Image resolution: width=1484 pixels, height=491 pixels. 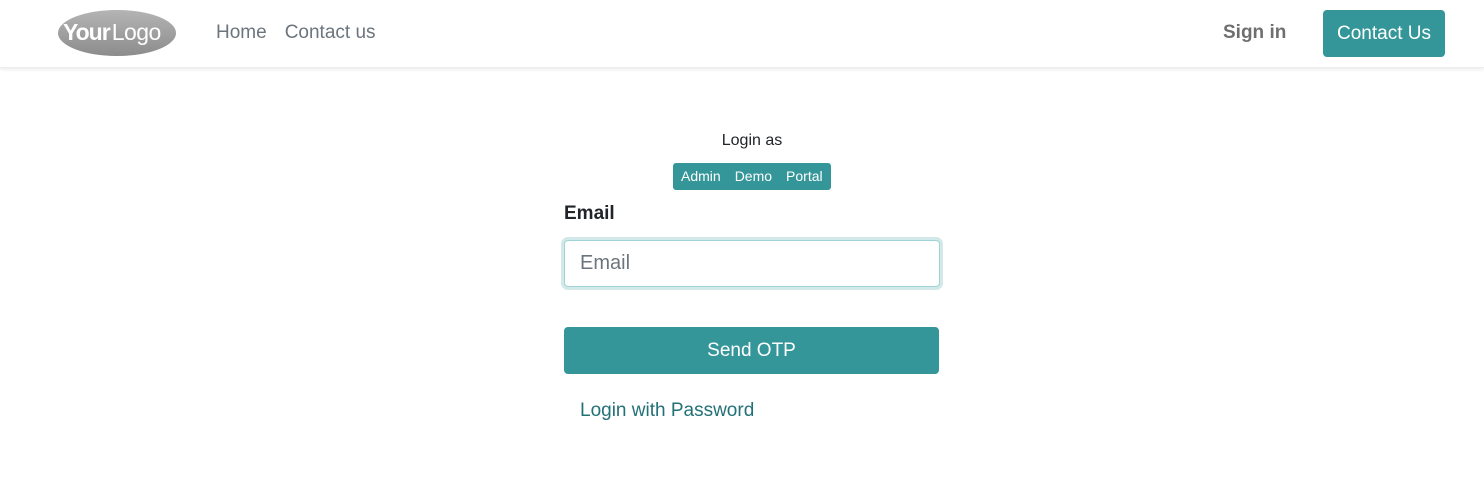 I want to click on main-nav: Home Contact us, so click(x=296, y=33).